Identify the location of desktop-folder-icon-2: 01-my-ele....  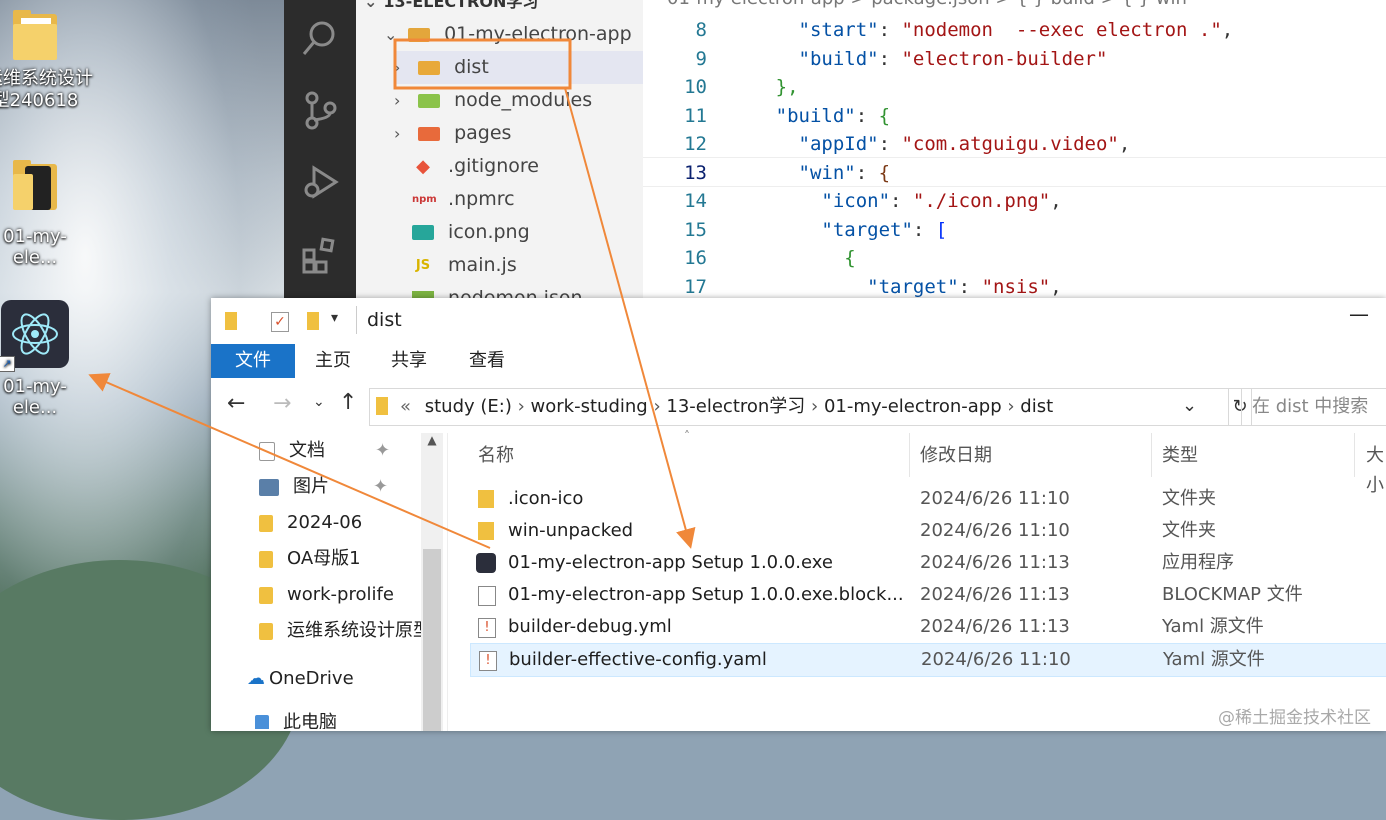
(42, 214).